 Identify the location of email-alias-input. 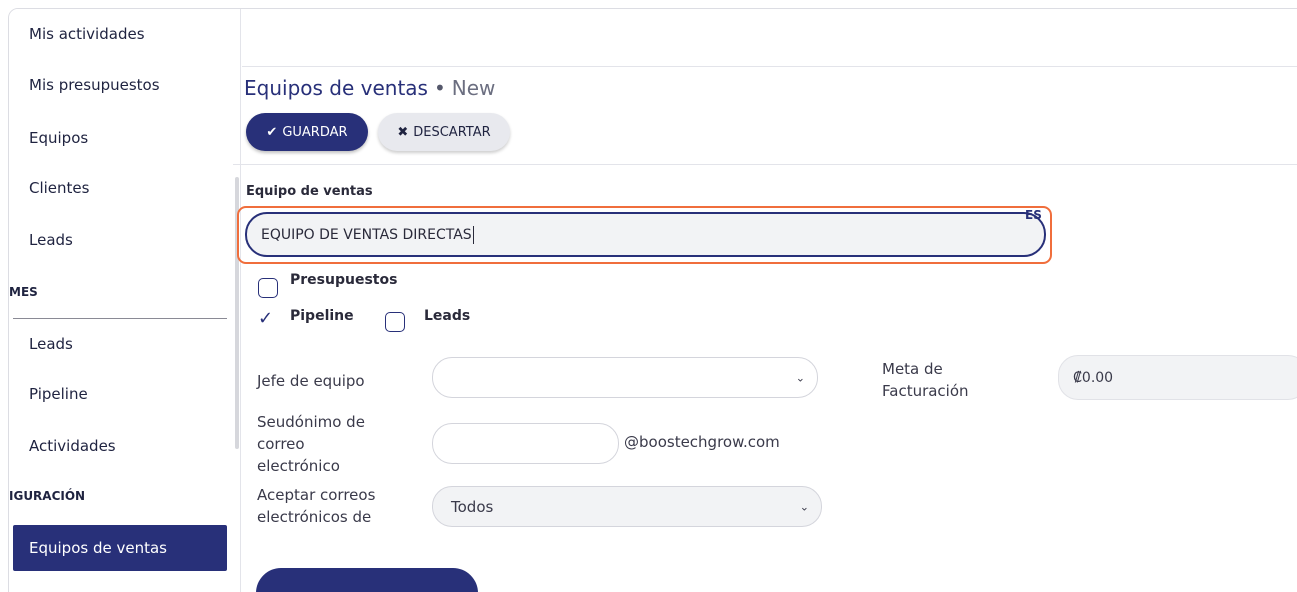
(525, 443).